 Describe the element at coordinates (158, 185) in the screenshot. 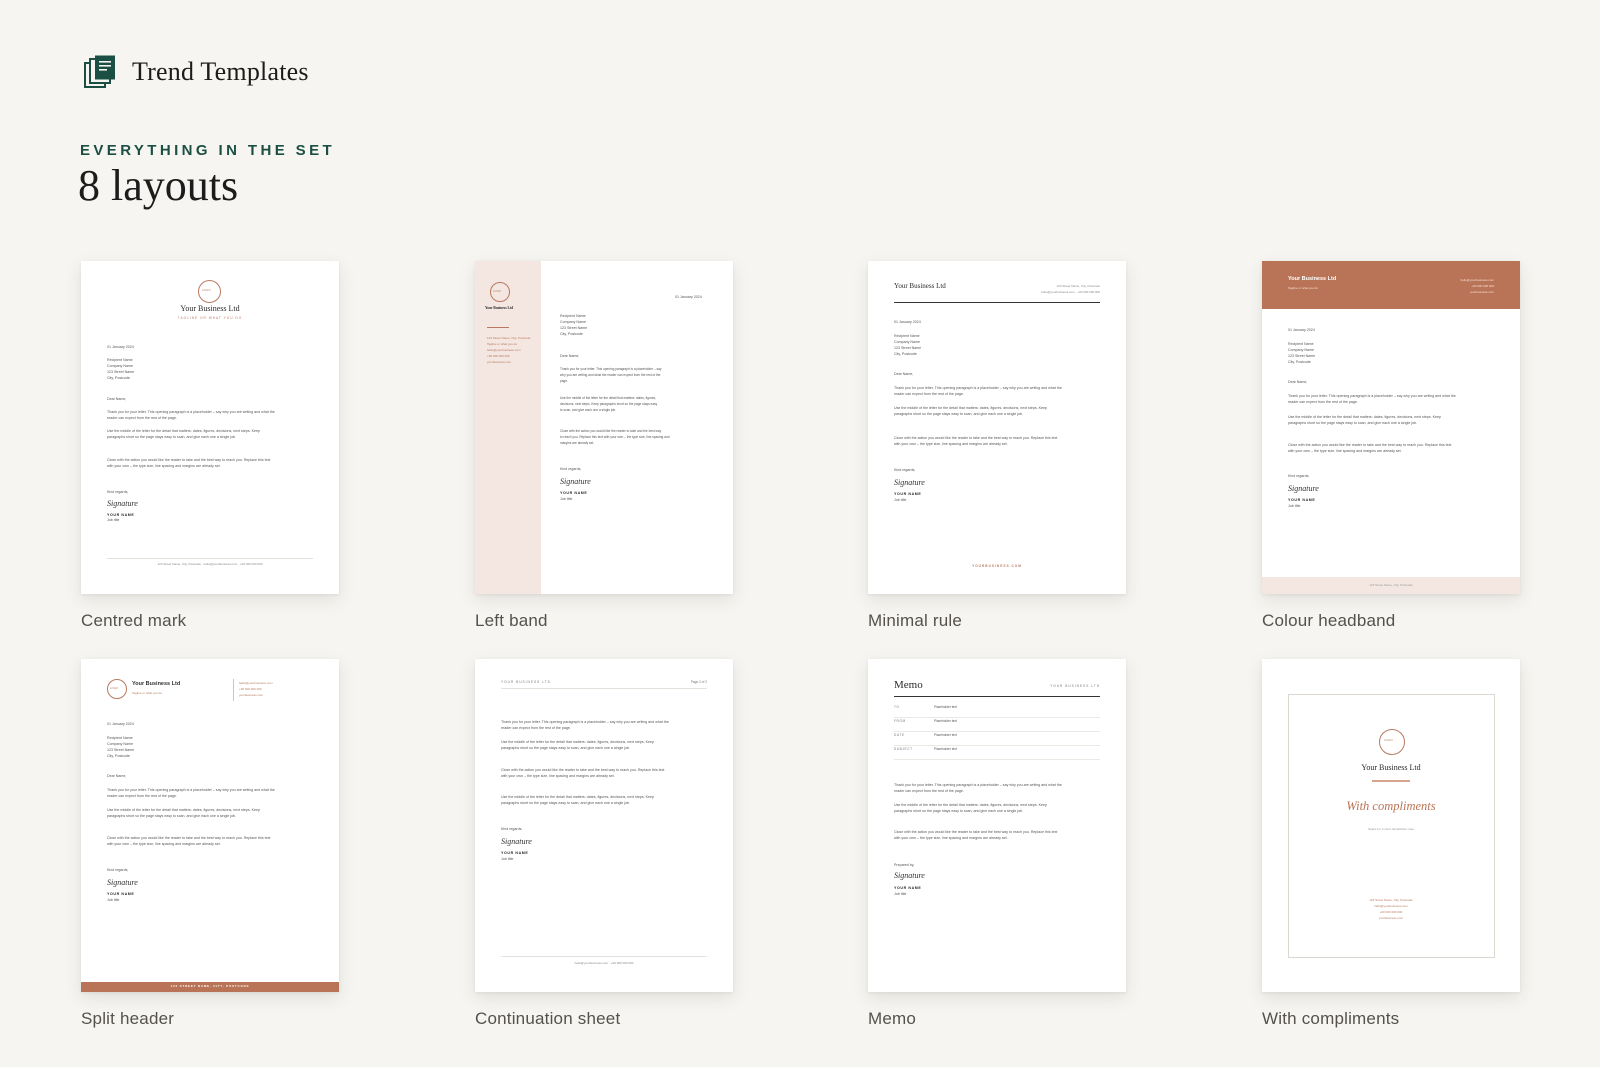

I see `page-title: 8 layouts` at that location.